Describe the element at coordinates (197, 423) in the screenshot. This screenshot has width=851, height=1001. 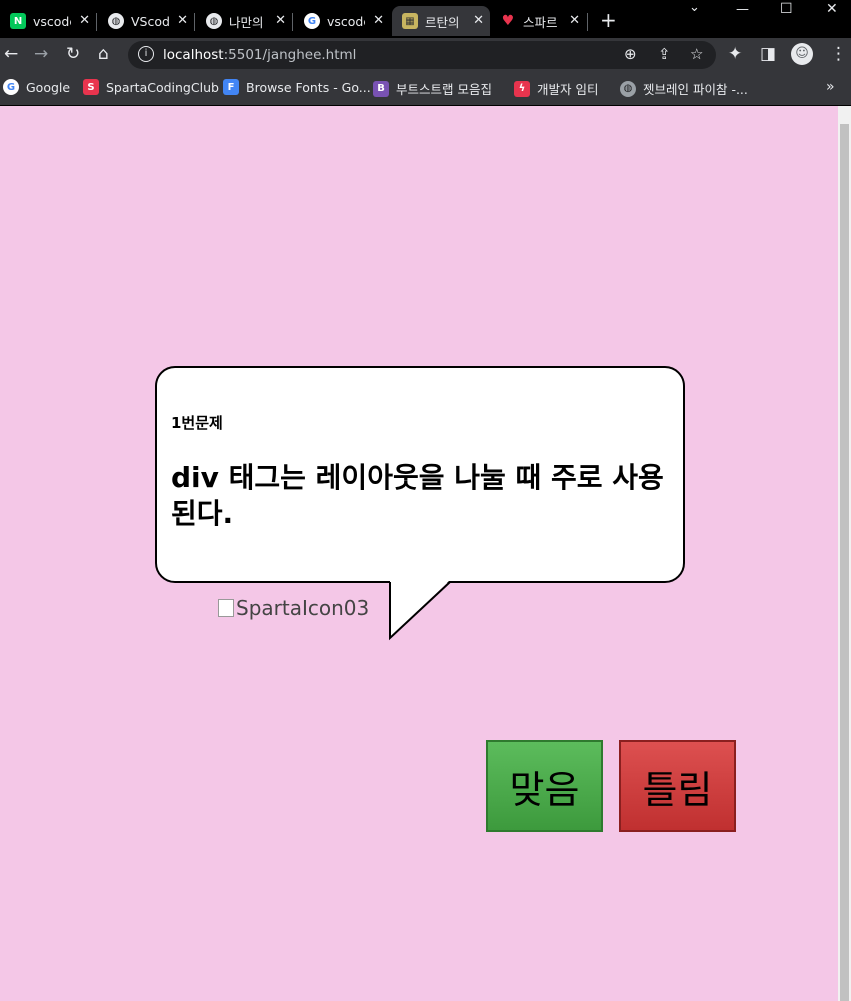
I see `question-number: 1번문제` at that location.